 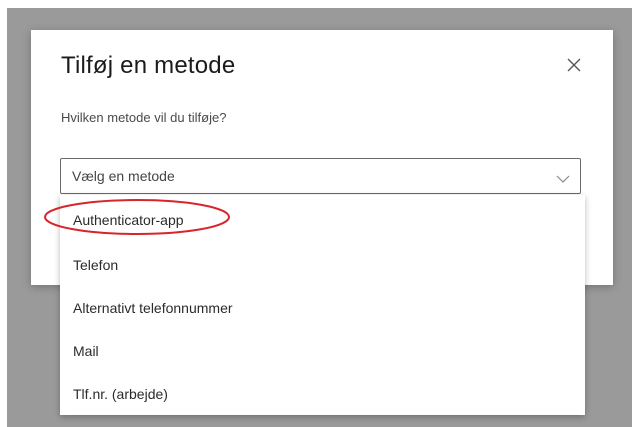 I want to click on dialog-title: Tilføj en metode, so click(x=148, y=65).